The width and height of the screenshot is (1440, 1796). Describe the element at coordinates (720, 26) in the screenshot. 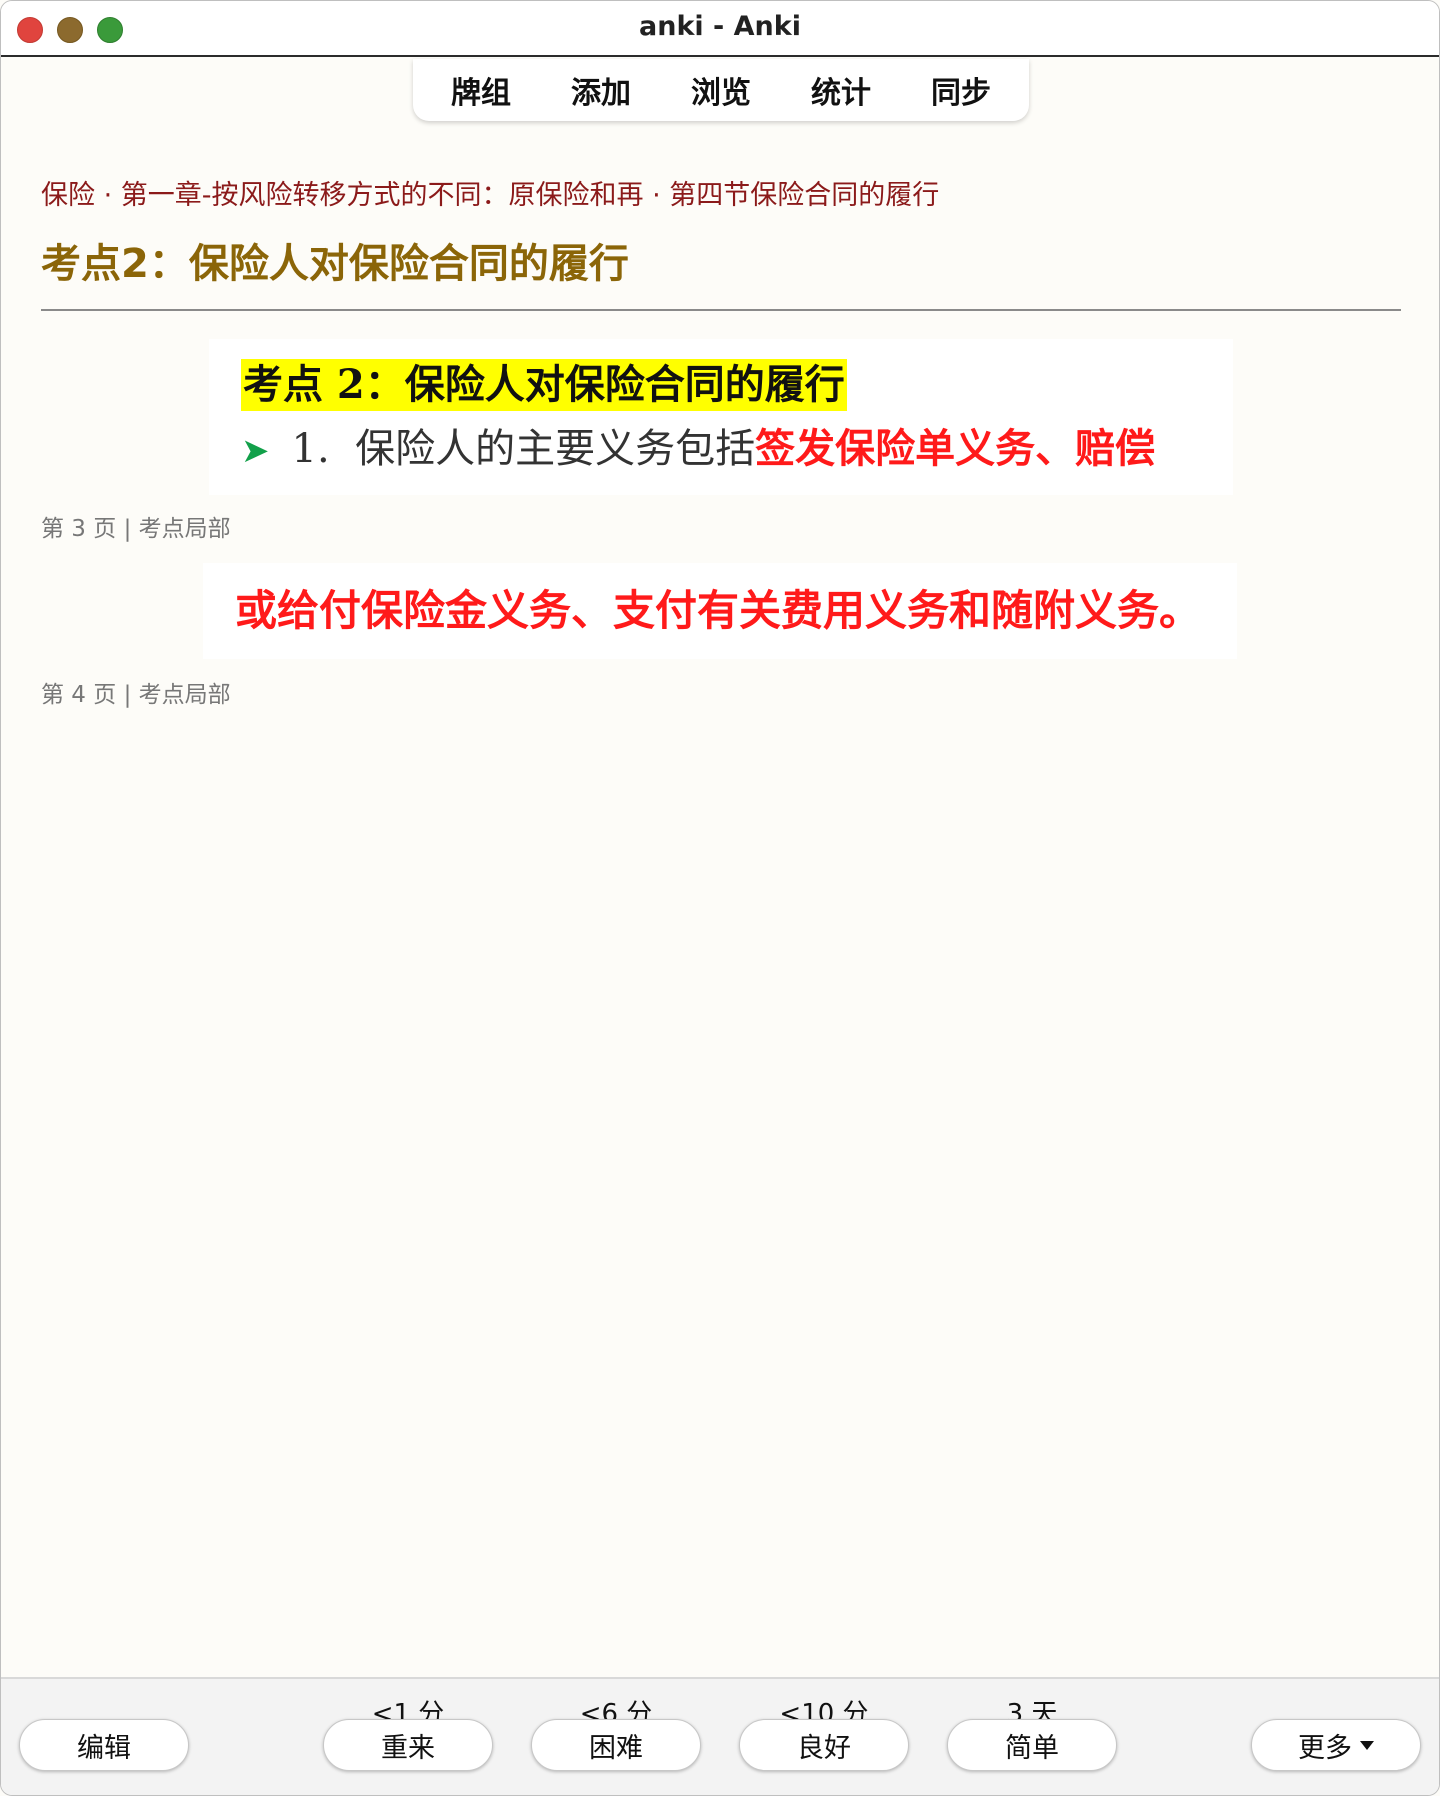

I see `window-title: anki - Anki` at that location.